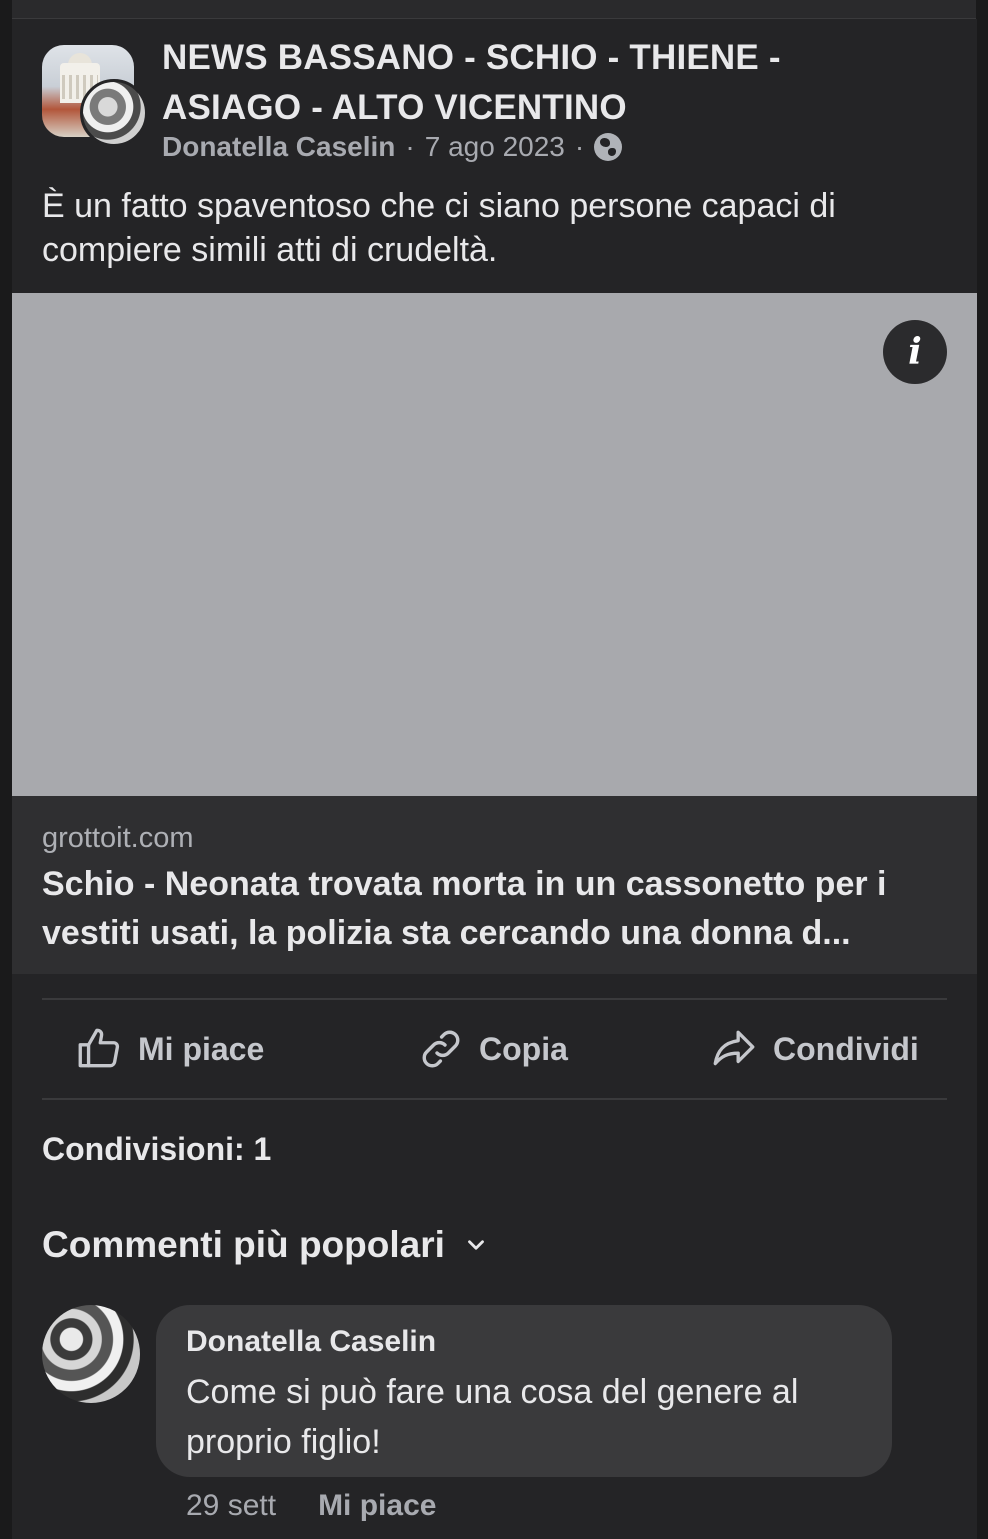  What do you see at coordinates (441, 1049) in the screenshot?
I see `link-icon` at bounding box center [441, 1049].